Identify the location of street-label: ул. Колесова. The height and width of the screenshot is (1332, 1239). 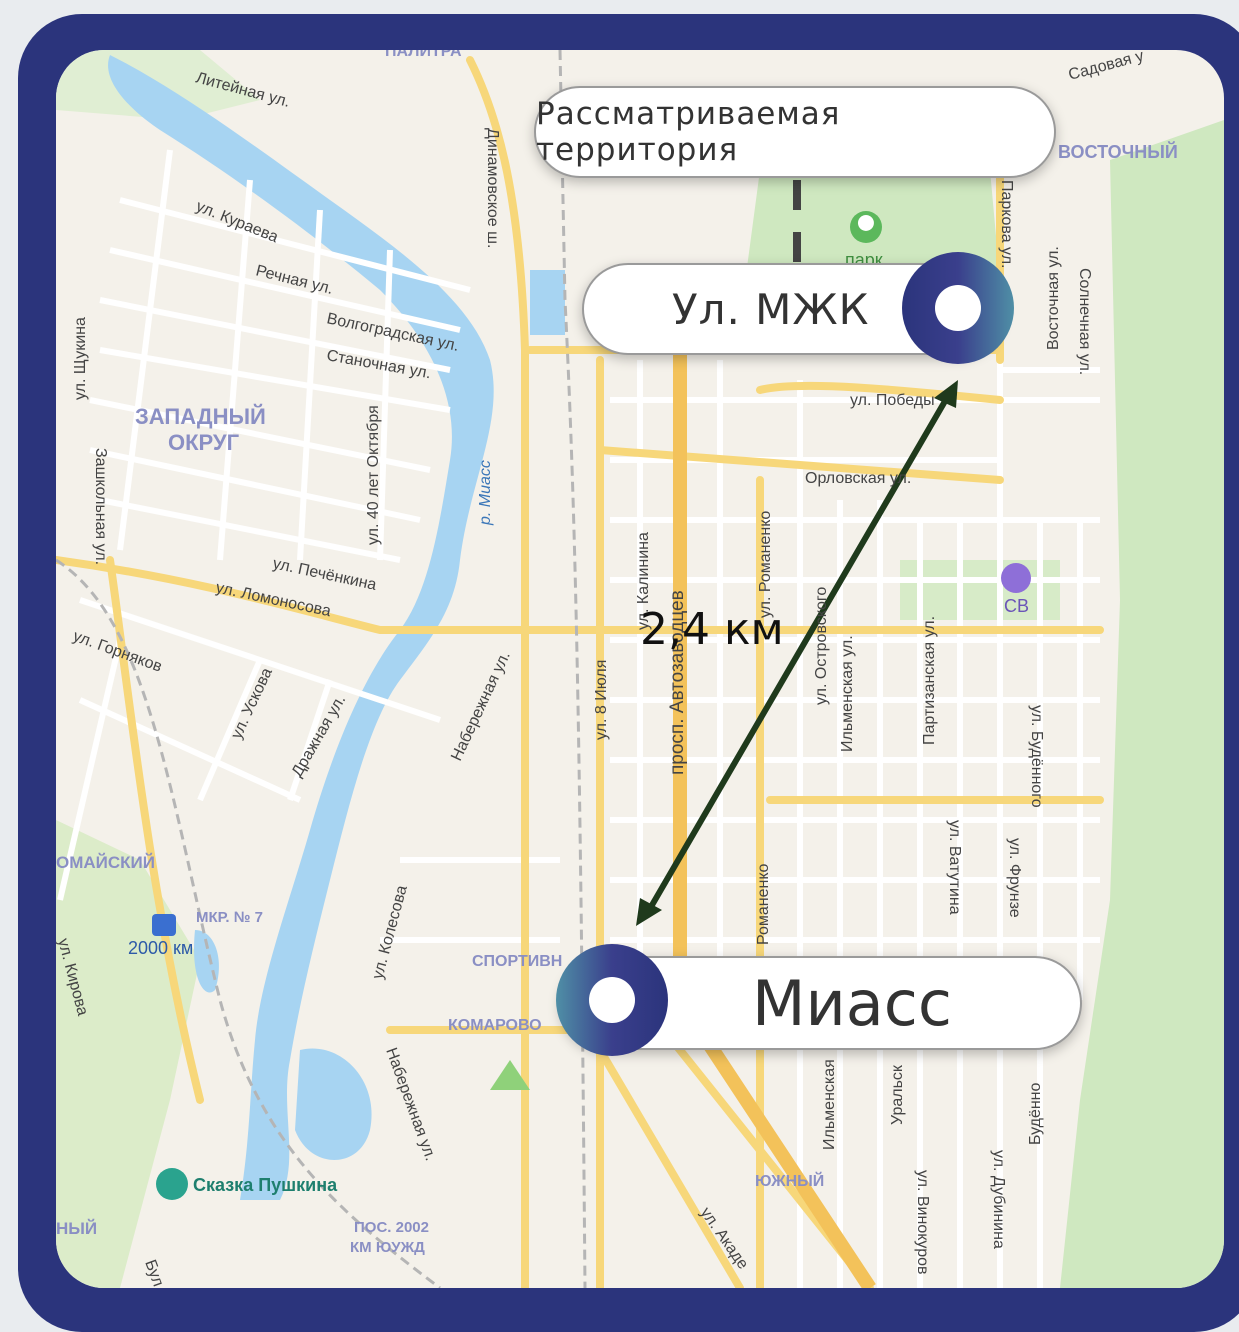
(389, 932).